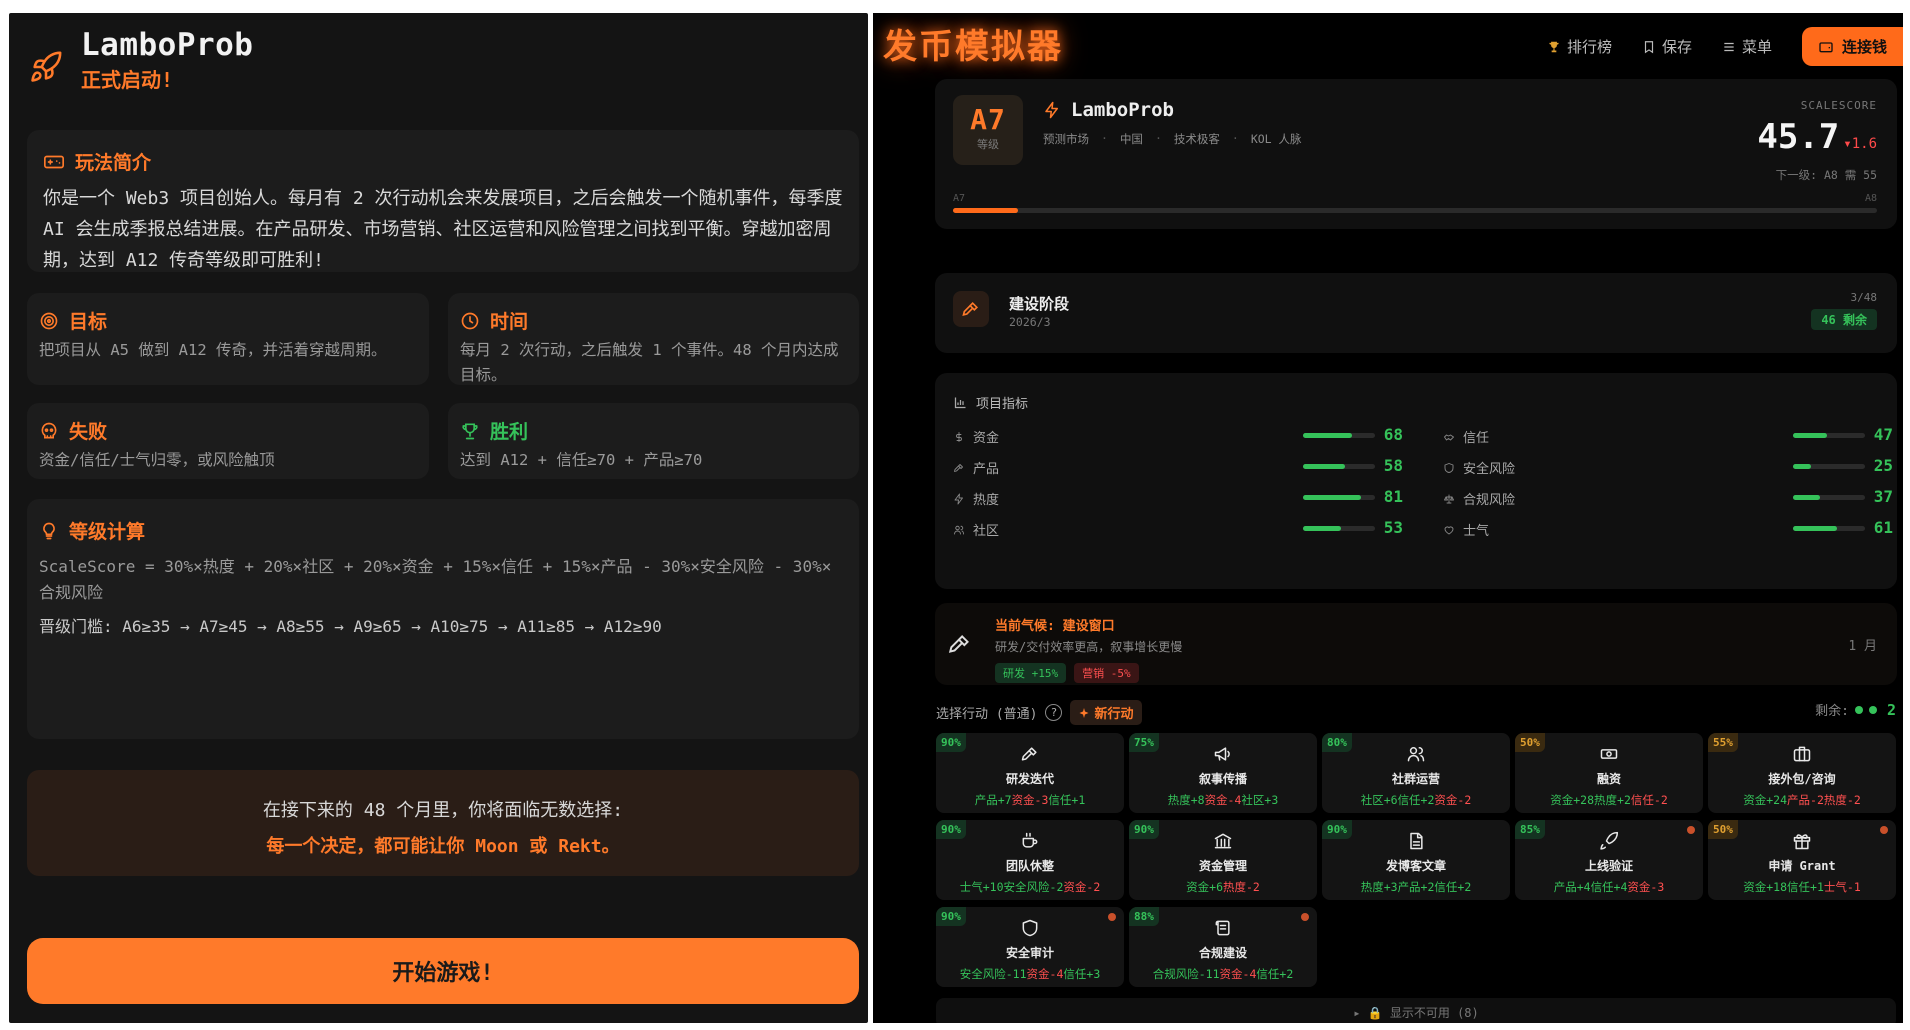 The width and height of the screenshot is (1910, 1030). I want to click on months-remaining-badge: 46 剩余, so click(1844, 319).